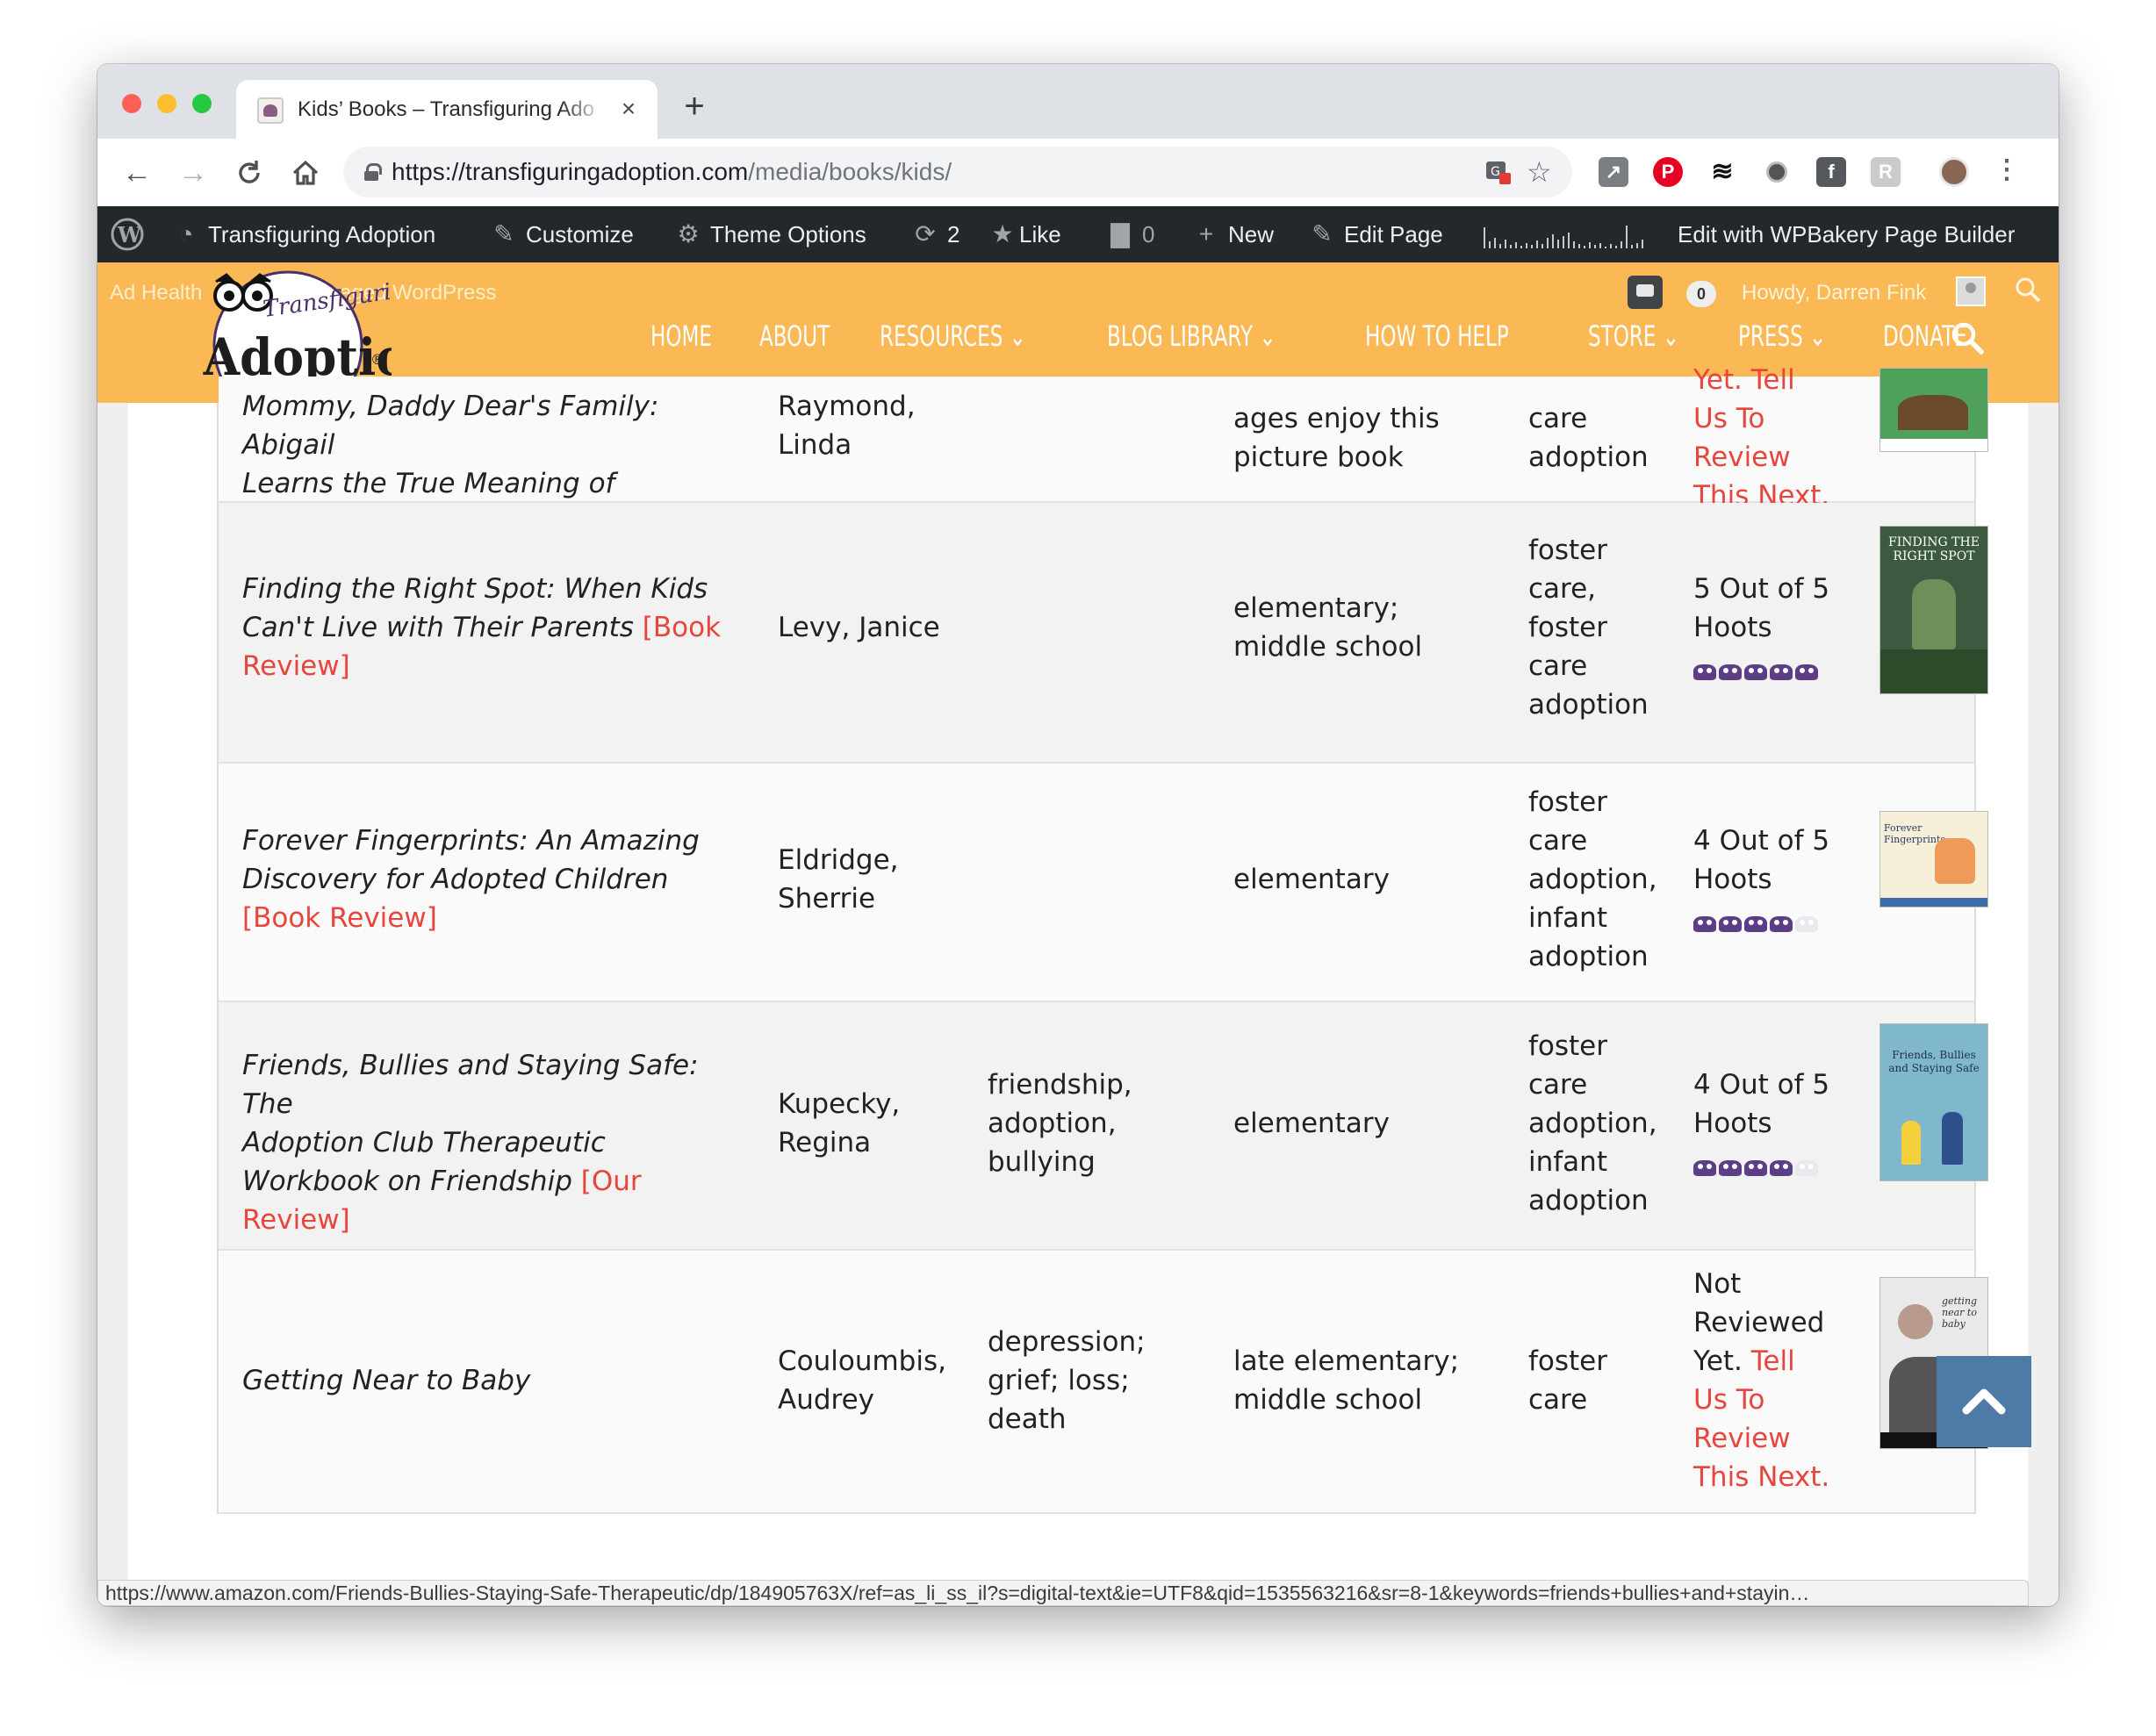 The width and height of the screenshot is (2156, 1736). I want to click on edit-page-label: Edit Page, so click(1393, 234).